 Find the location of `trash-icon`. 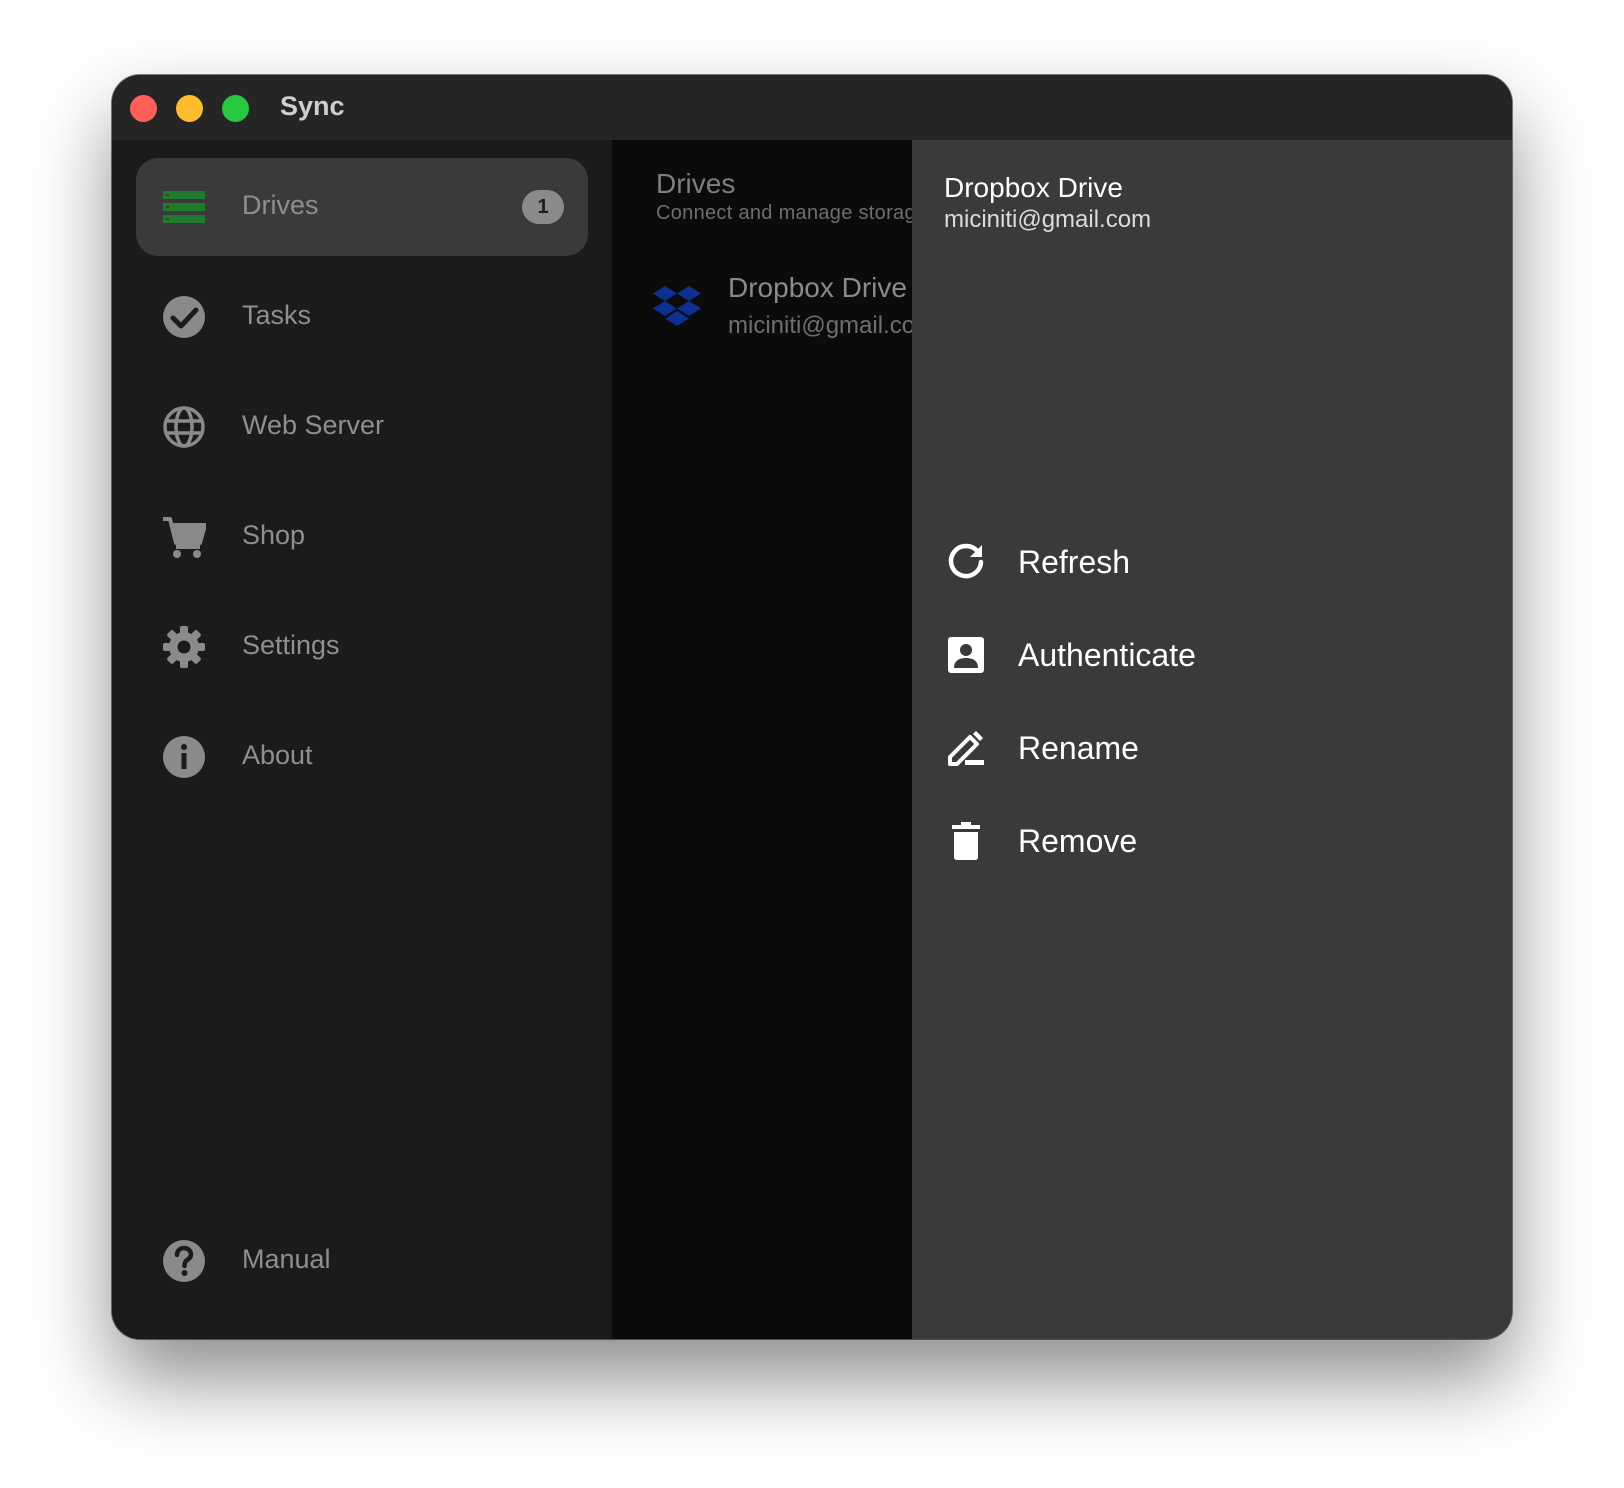

trash-icon is located at coordinates (966, 841).